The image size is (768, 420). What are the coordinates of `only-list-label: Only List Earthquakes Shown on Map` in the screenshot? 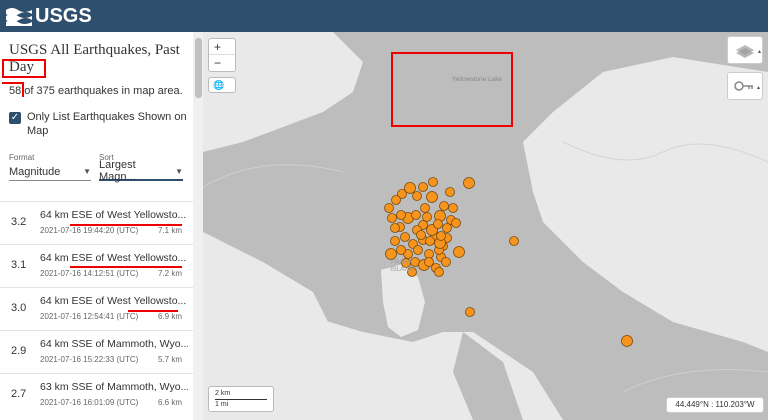 It's located at (107, 124).